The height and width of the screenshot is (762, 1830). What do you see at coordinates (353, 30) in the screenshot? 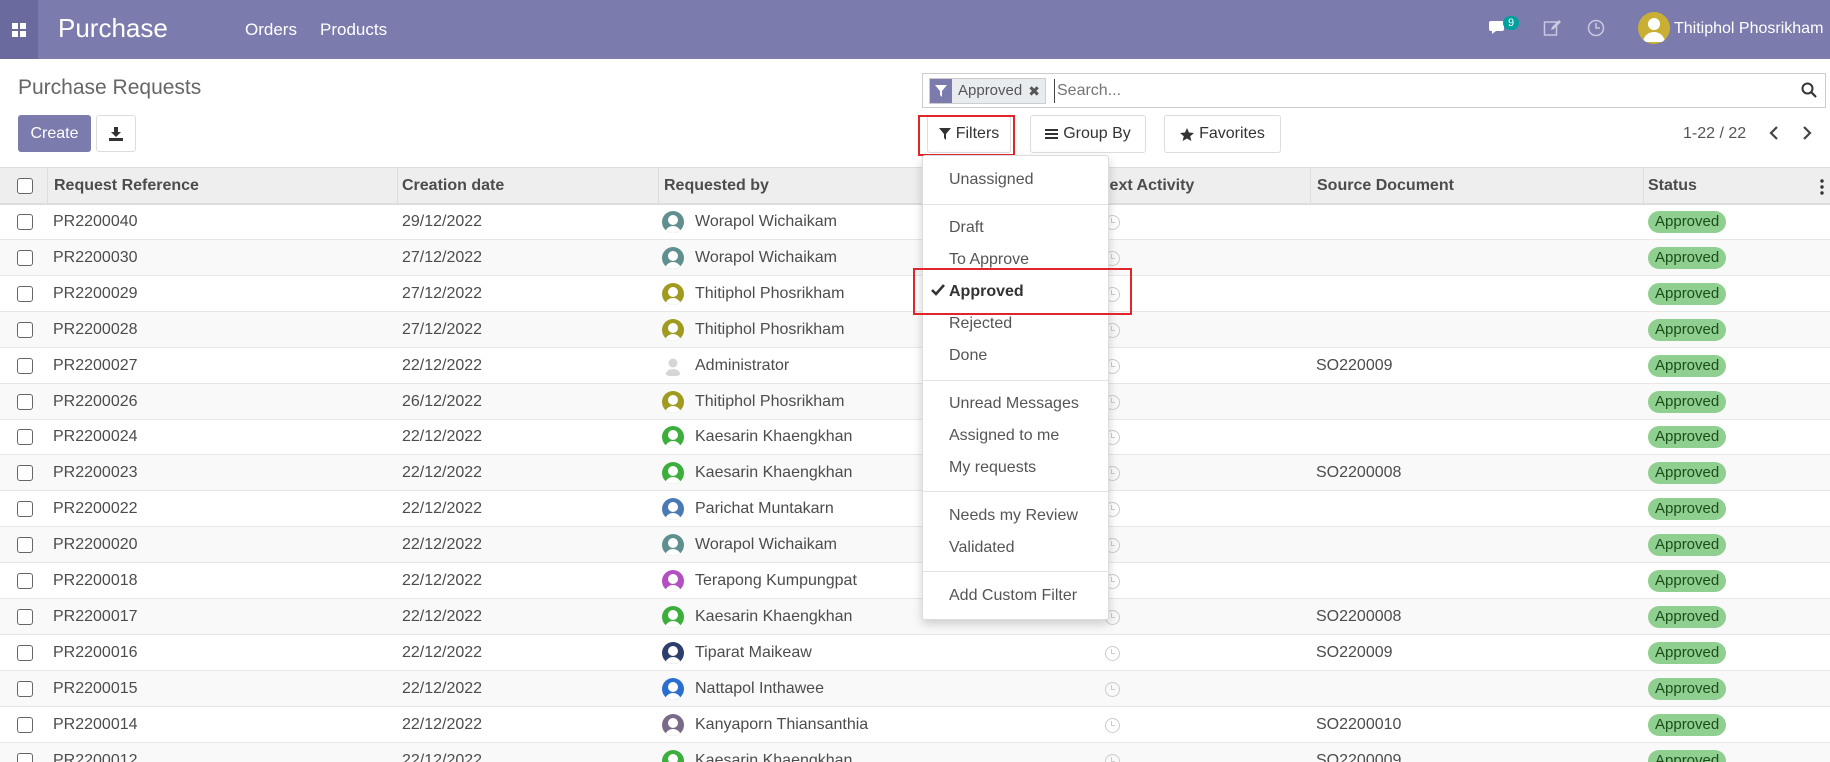
I see `menu-products: Products` at bounding box center [353, 30].